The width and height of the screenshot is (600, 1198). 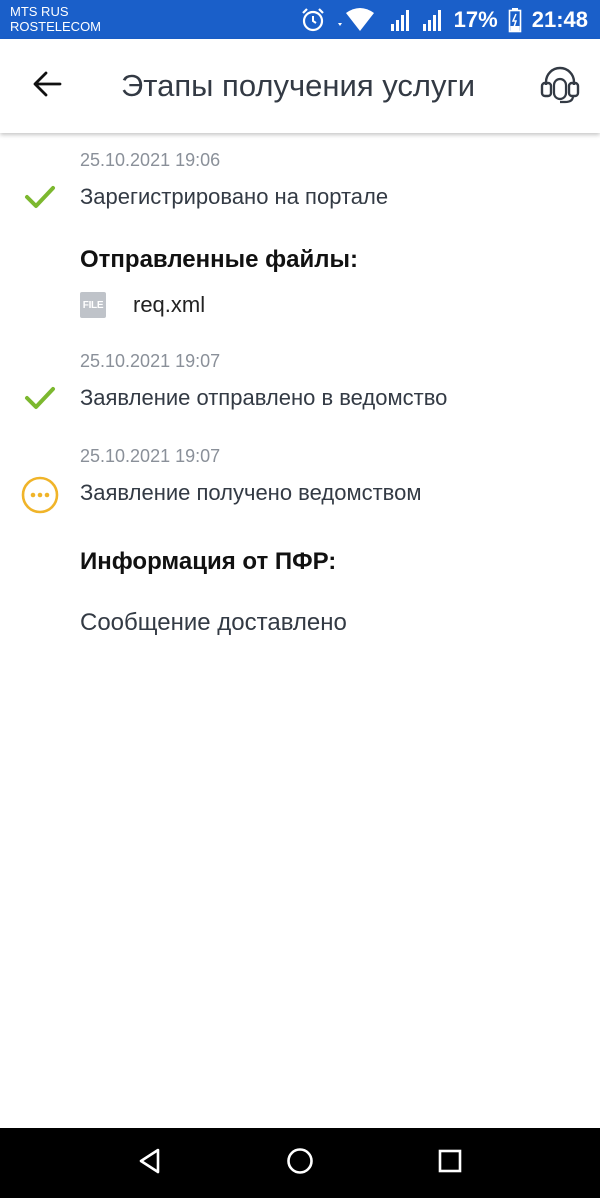 What do you see at coordinates (40, 495) in the screenshot?
I see `more-horizontal-circle-icon` at bounding box center [40, 495].